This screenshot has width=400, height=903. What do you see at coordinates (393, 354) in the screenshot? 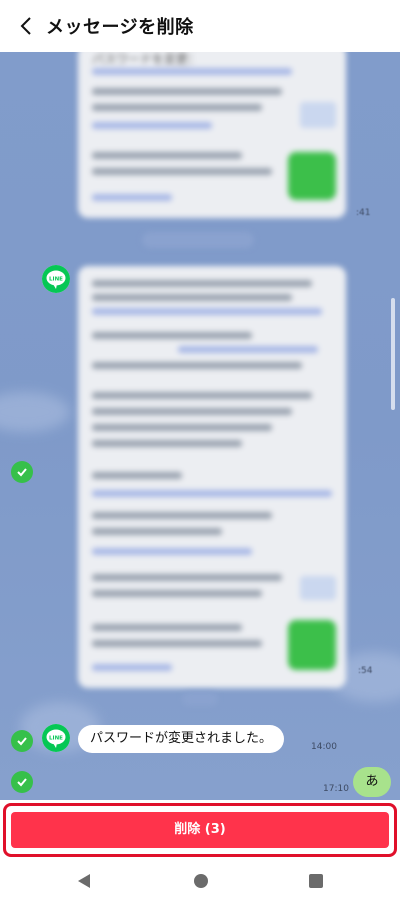
I see `scrollbar` at bounding box center [393, 354].